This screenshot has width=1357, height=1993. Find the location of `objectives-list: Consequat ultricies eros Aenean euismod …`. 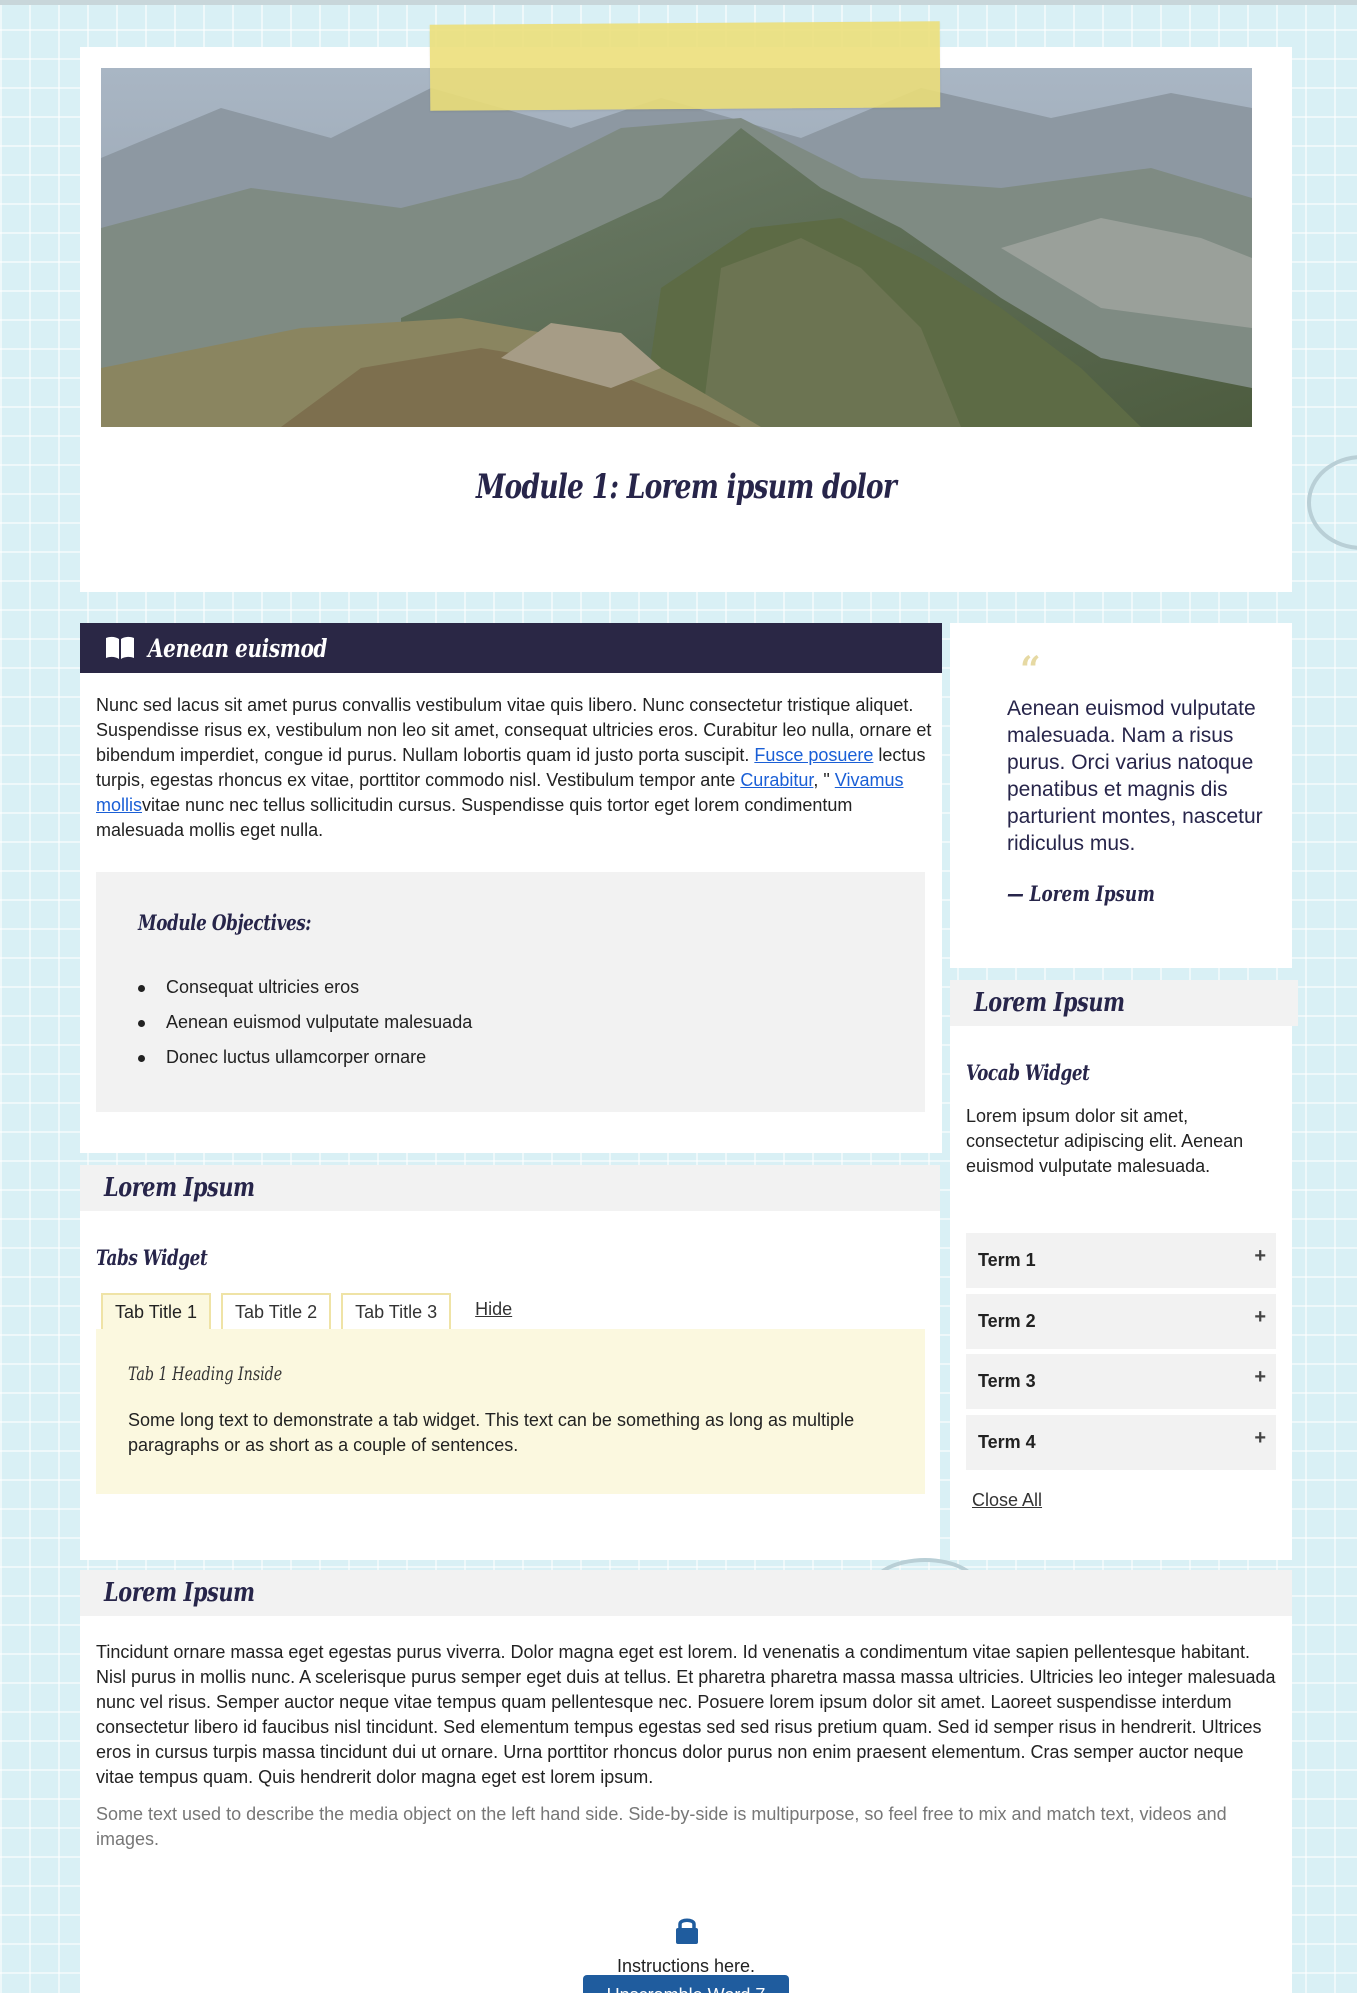

objectives-list: Consequat ultricies eros Aenean euismod … is located at coordinates (304, 1022).